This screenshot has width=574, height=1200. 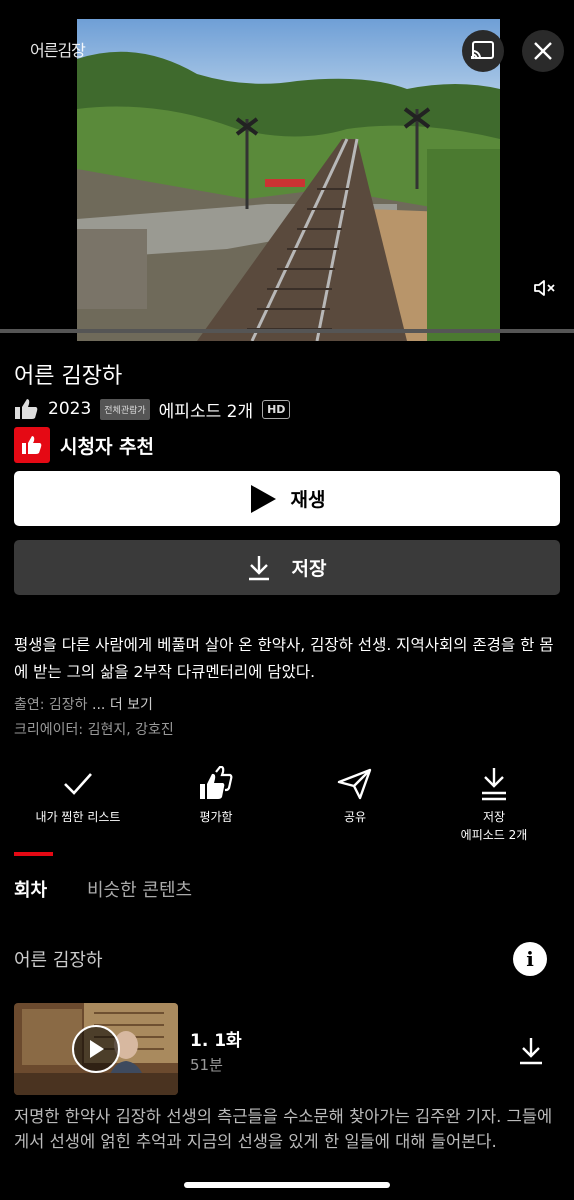 I want to click on thumbs-up-double-icon, so click(x=216, y=782).